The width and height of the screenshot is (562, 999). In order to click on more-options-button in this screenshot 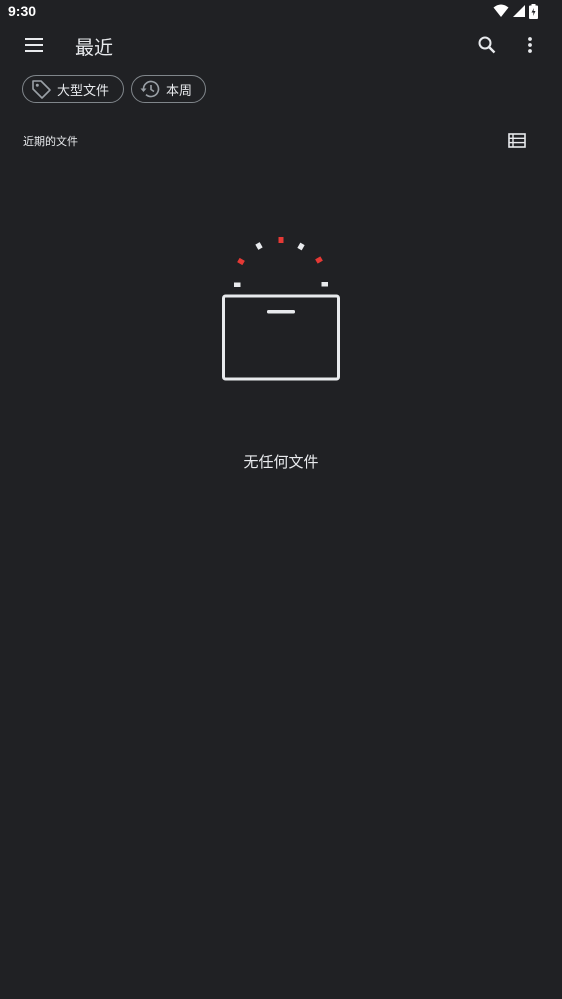, I will do `click(530, 45)`.